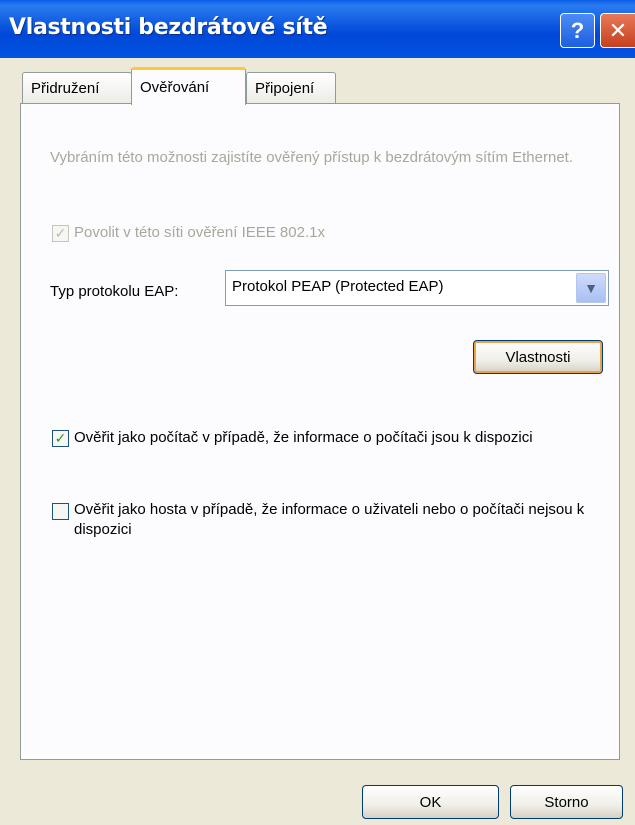  I want to click on authenticate-as-guest-checkbox, so click(60, 511).